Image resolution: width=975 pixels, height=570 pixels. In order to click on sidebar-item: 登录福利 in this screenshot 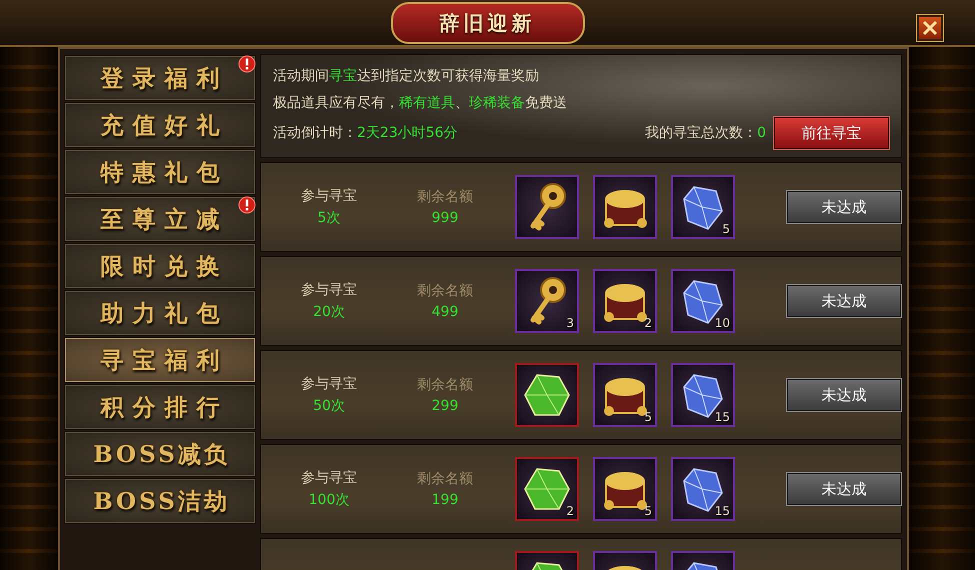, I will do `click(160, 78)`.